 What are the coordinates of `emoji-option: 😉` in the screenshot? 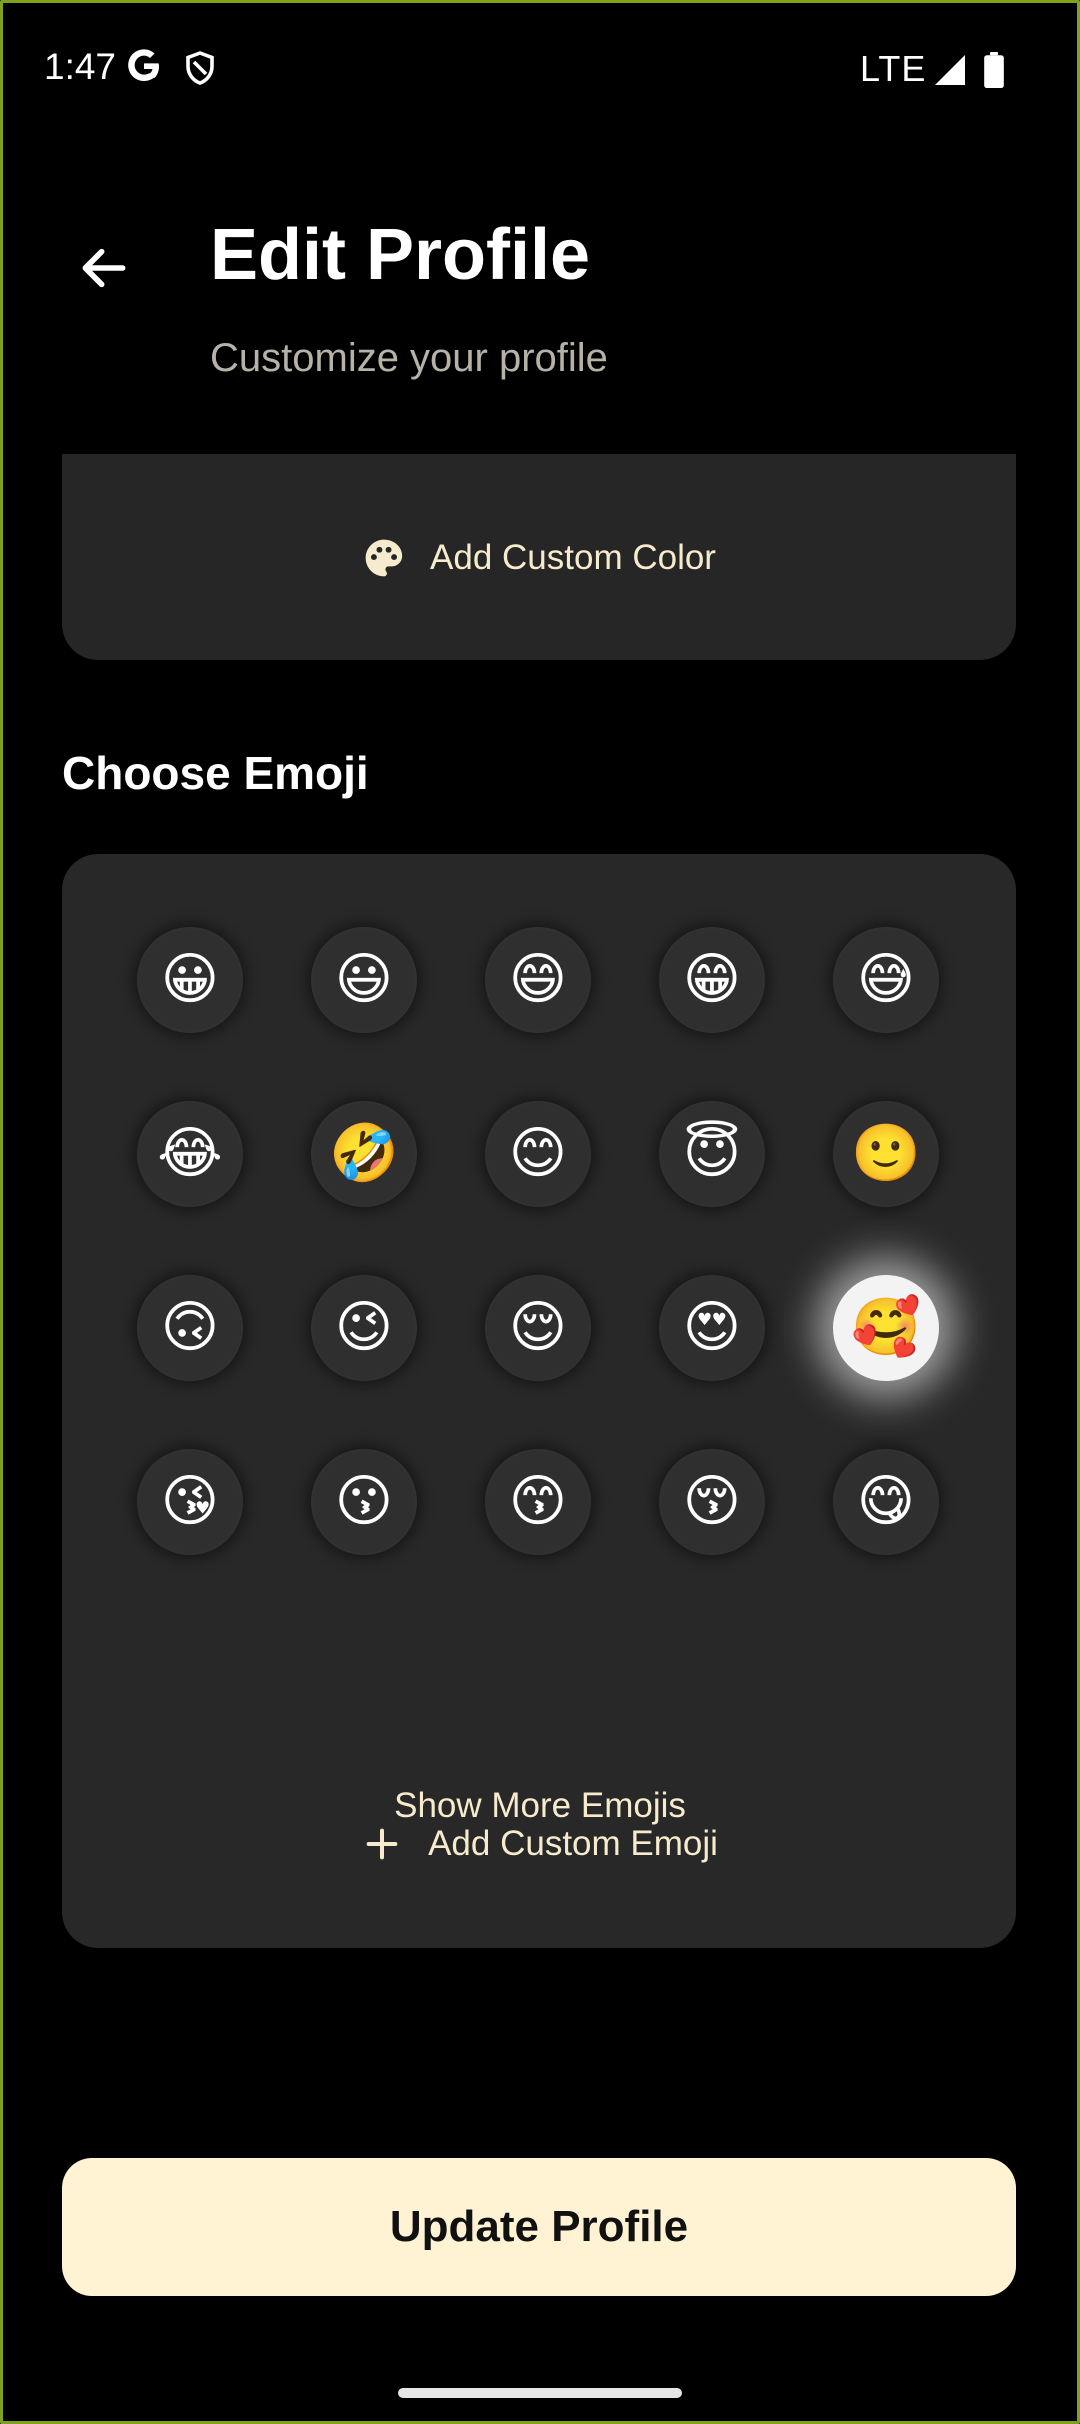 It's located at (364, 1328).